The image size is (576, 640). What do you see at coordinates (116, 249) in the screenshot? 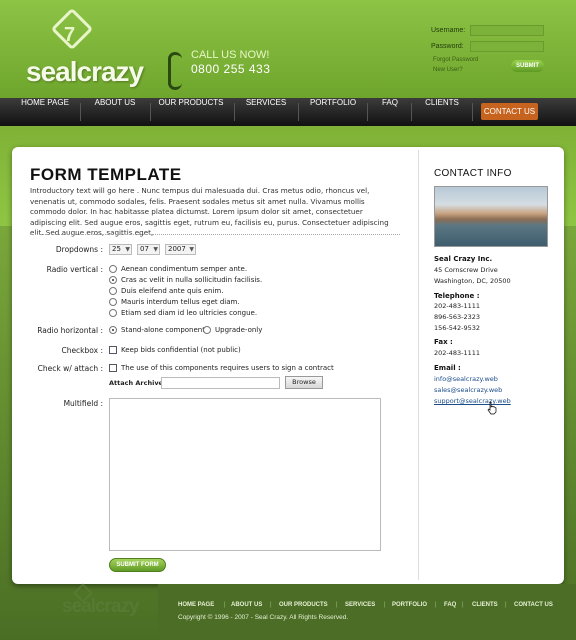
I see `day-select-value: 25` at bounding box center [116, 249].